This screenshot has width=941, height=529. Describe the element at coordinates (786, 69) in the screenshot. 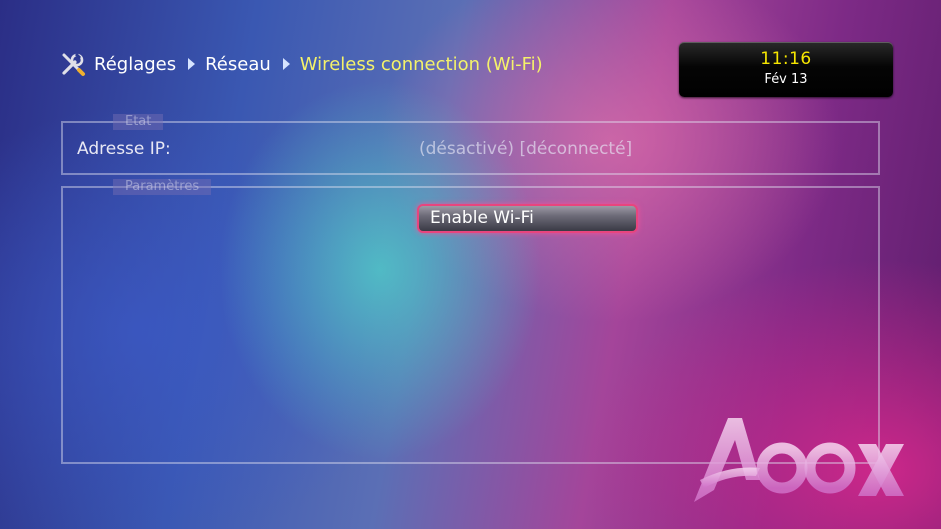

I see `clock-panel: 11:16 Fév 13` at that location.